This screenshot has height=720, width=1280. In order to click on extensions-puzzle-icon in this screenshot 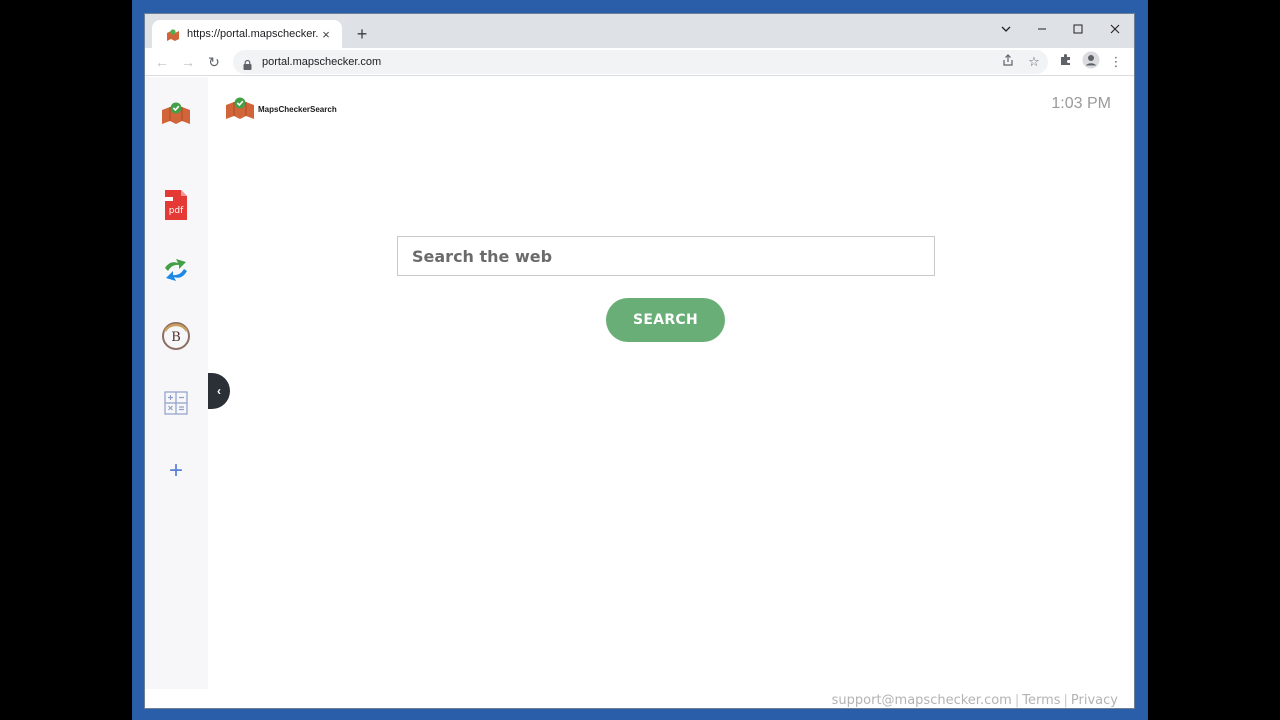, I will do `click(1065, 62)`.